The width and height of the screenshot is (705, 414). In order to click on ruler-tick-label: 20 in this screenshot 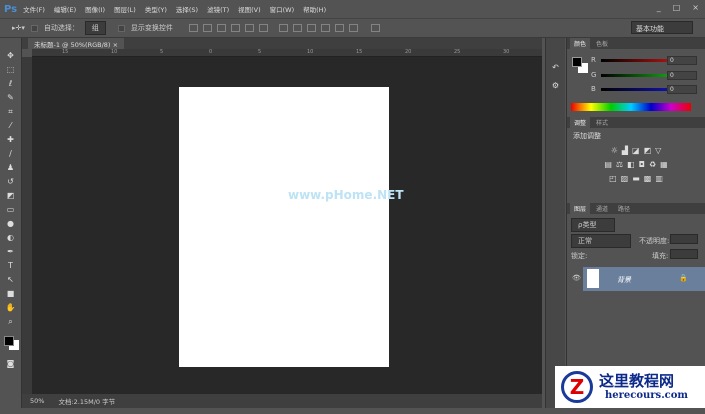, I will do `click(408, 52)`.